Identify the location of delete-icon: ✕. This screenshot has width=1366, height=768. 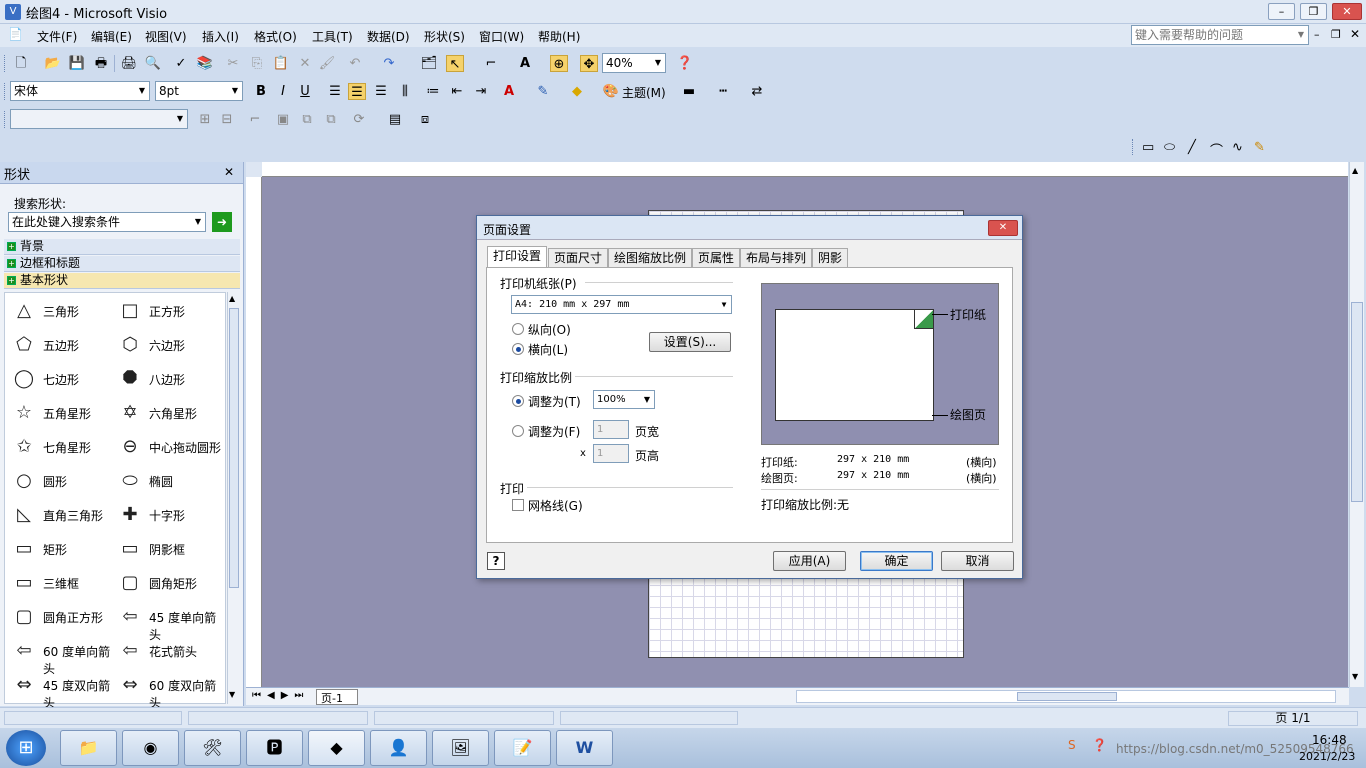
(305, 63).